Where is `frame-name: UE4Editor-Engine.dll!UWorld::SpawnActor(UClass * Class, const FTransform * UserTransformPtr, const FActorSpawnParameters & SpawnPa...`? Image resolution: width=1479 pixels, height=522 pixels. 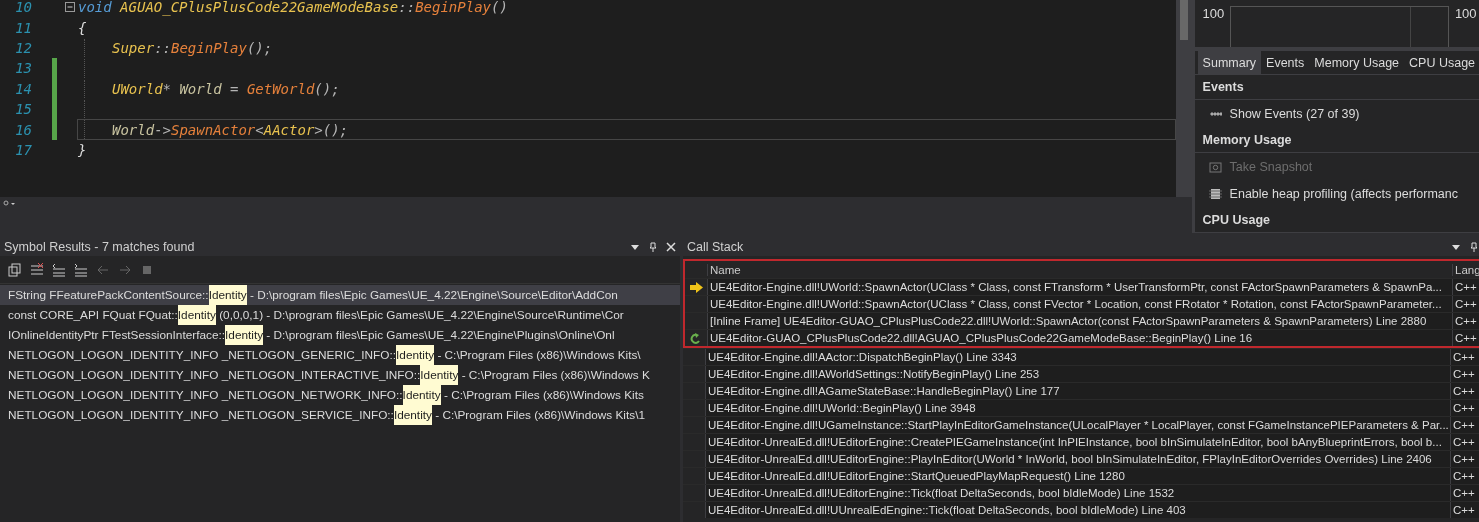
frame-name: UE4Editor-Engine.dll!UWorld::SpawnActor(UClass * Class, const FTransform * UserTransformPtr, const FActorSpawnParameters & SpawnPa... is located at coordinates (1079, 287).